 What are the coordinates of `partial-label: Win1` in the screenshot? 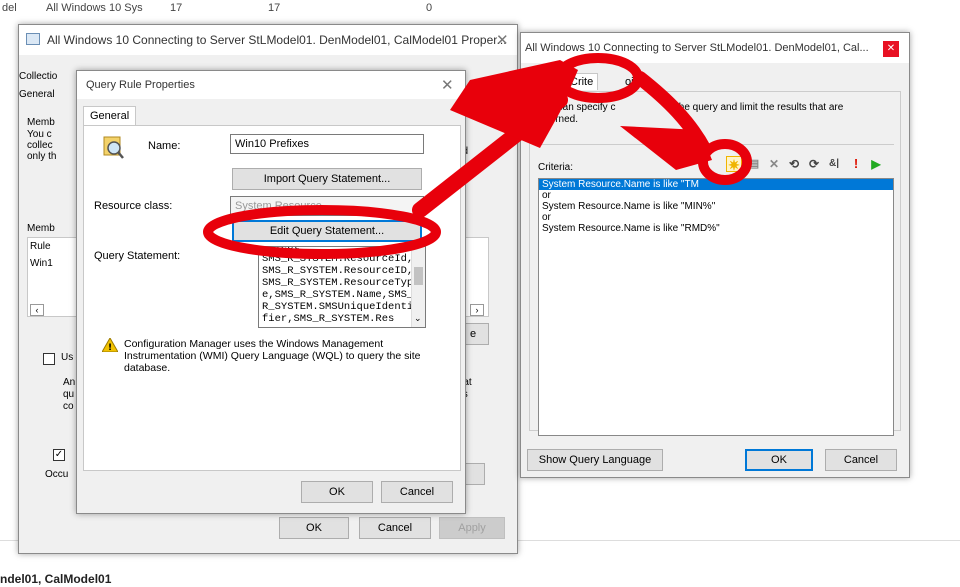 It's located at (41, 263).